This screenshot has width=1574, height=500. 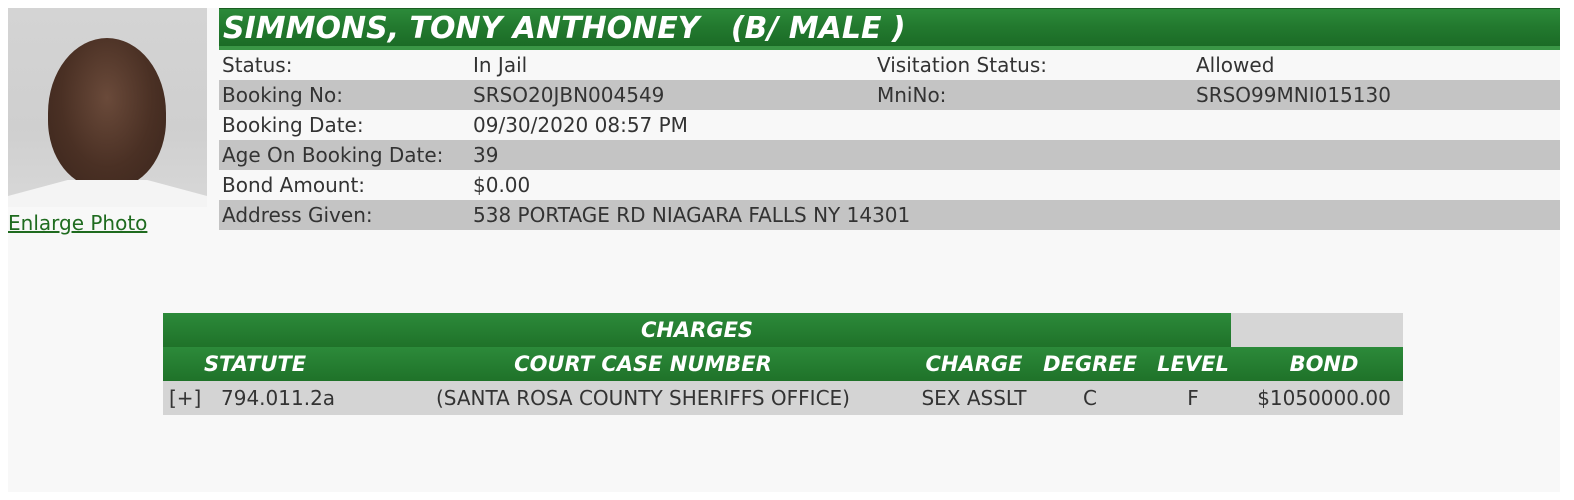 What do you see at coordinates (1324, 398) in the screenshot?
I see `bond-cell: $1050000.00` at bounding box center [1324, 398].